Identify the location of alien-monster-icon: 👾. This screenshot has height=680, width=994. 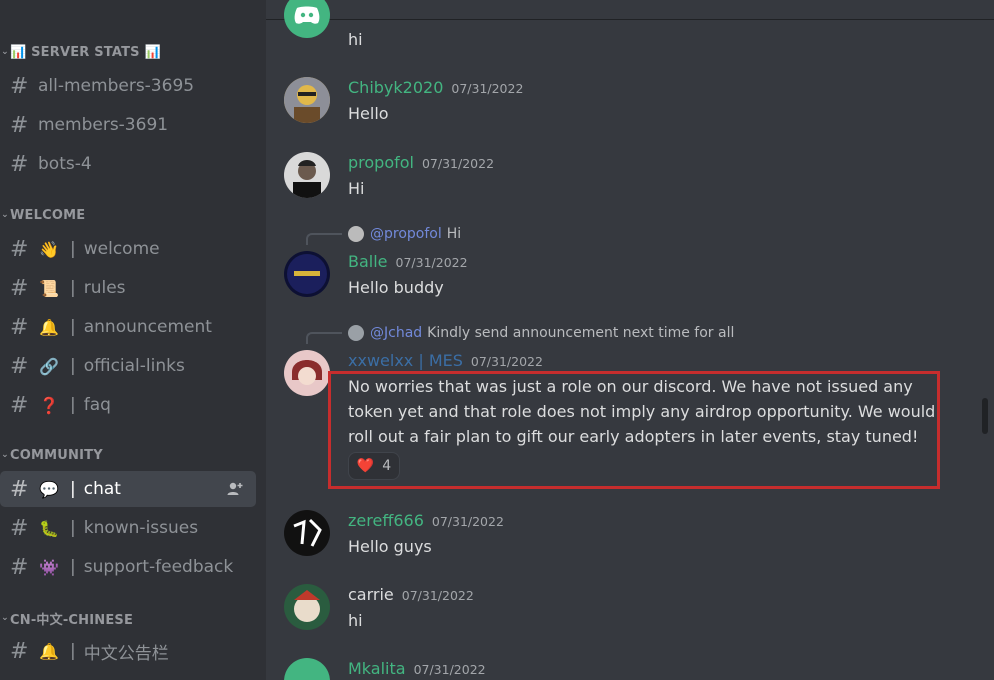
(49, 567).